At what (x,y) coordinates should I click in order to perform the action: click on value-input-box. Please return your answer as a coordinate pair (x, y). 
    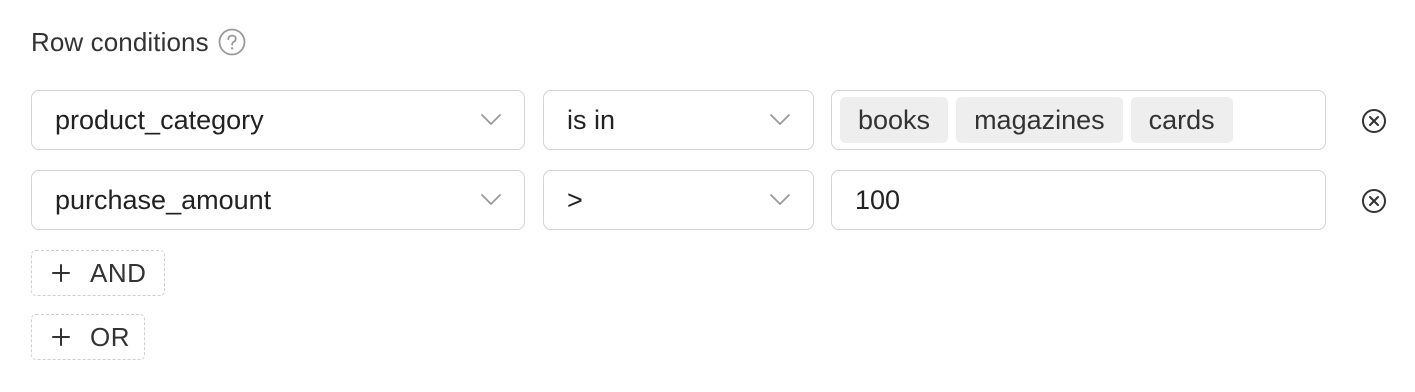
    Looking at the image, I should click on (1078, 200).